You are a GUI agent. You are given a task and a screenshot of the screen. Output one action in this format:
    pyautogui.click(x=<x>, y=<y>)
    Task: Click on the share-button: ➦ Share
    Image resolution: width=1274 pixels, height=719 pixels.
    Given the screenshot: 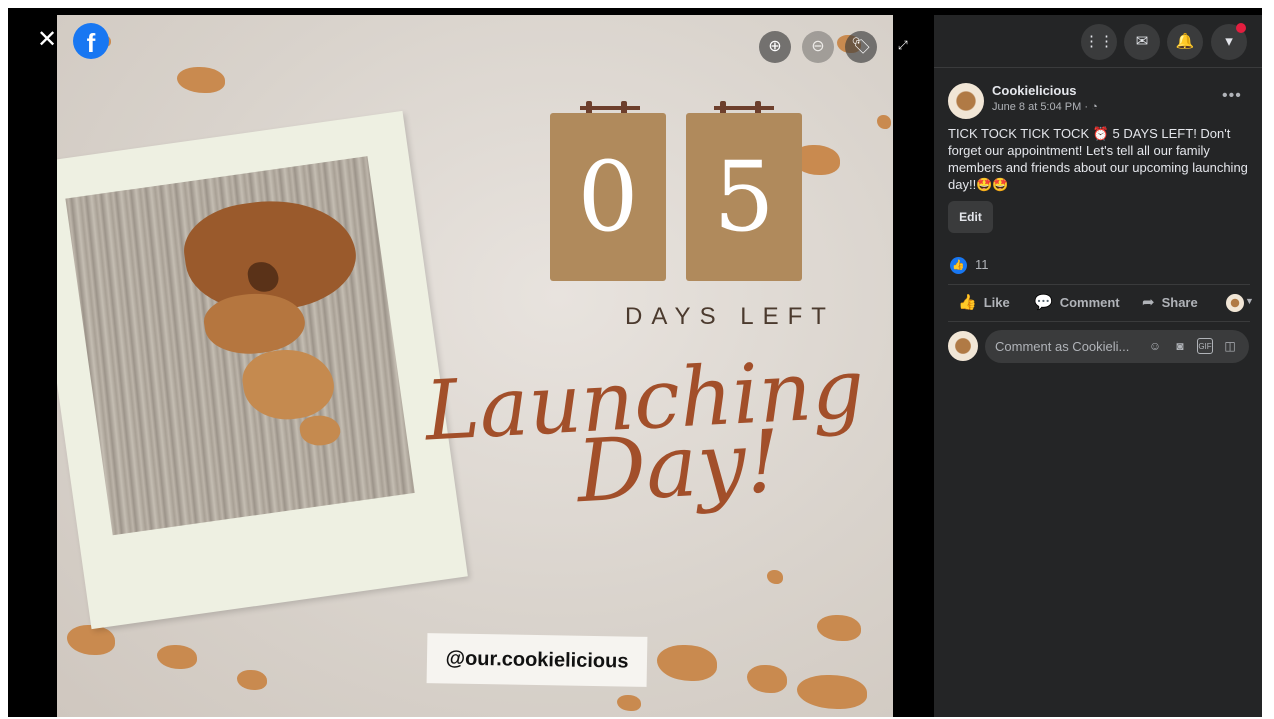 What is the action you would take?
    pyautogui.click(x=1170, y=302)
    